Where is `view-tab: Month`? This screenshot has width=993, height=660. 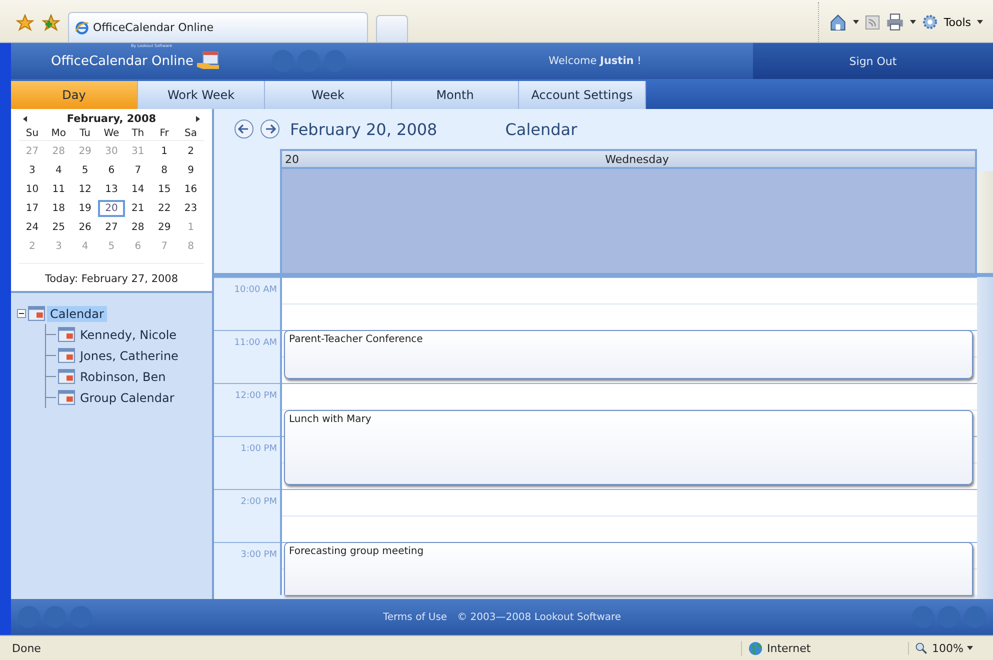
view-tab: Month is located at coordinates (455, 95).